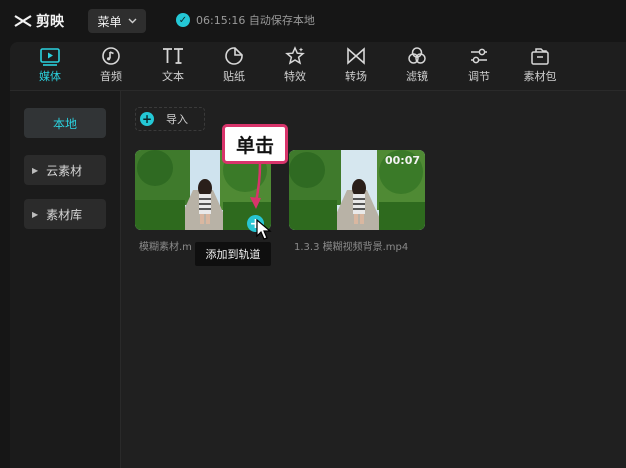 The width and height of the screenshot is (626, 468). What do you see at coordinates (256, 186) in the screenshot?
I see `tutorial-arrow-icon` at bounding box center [256, 186].